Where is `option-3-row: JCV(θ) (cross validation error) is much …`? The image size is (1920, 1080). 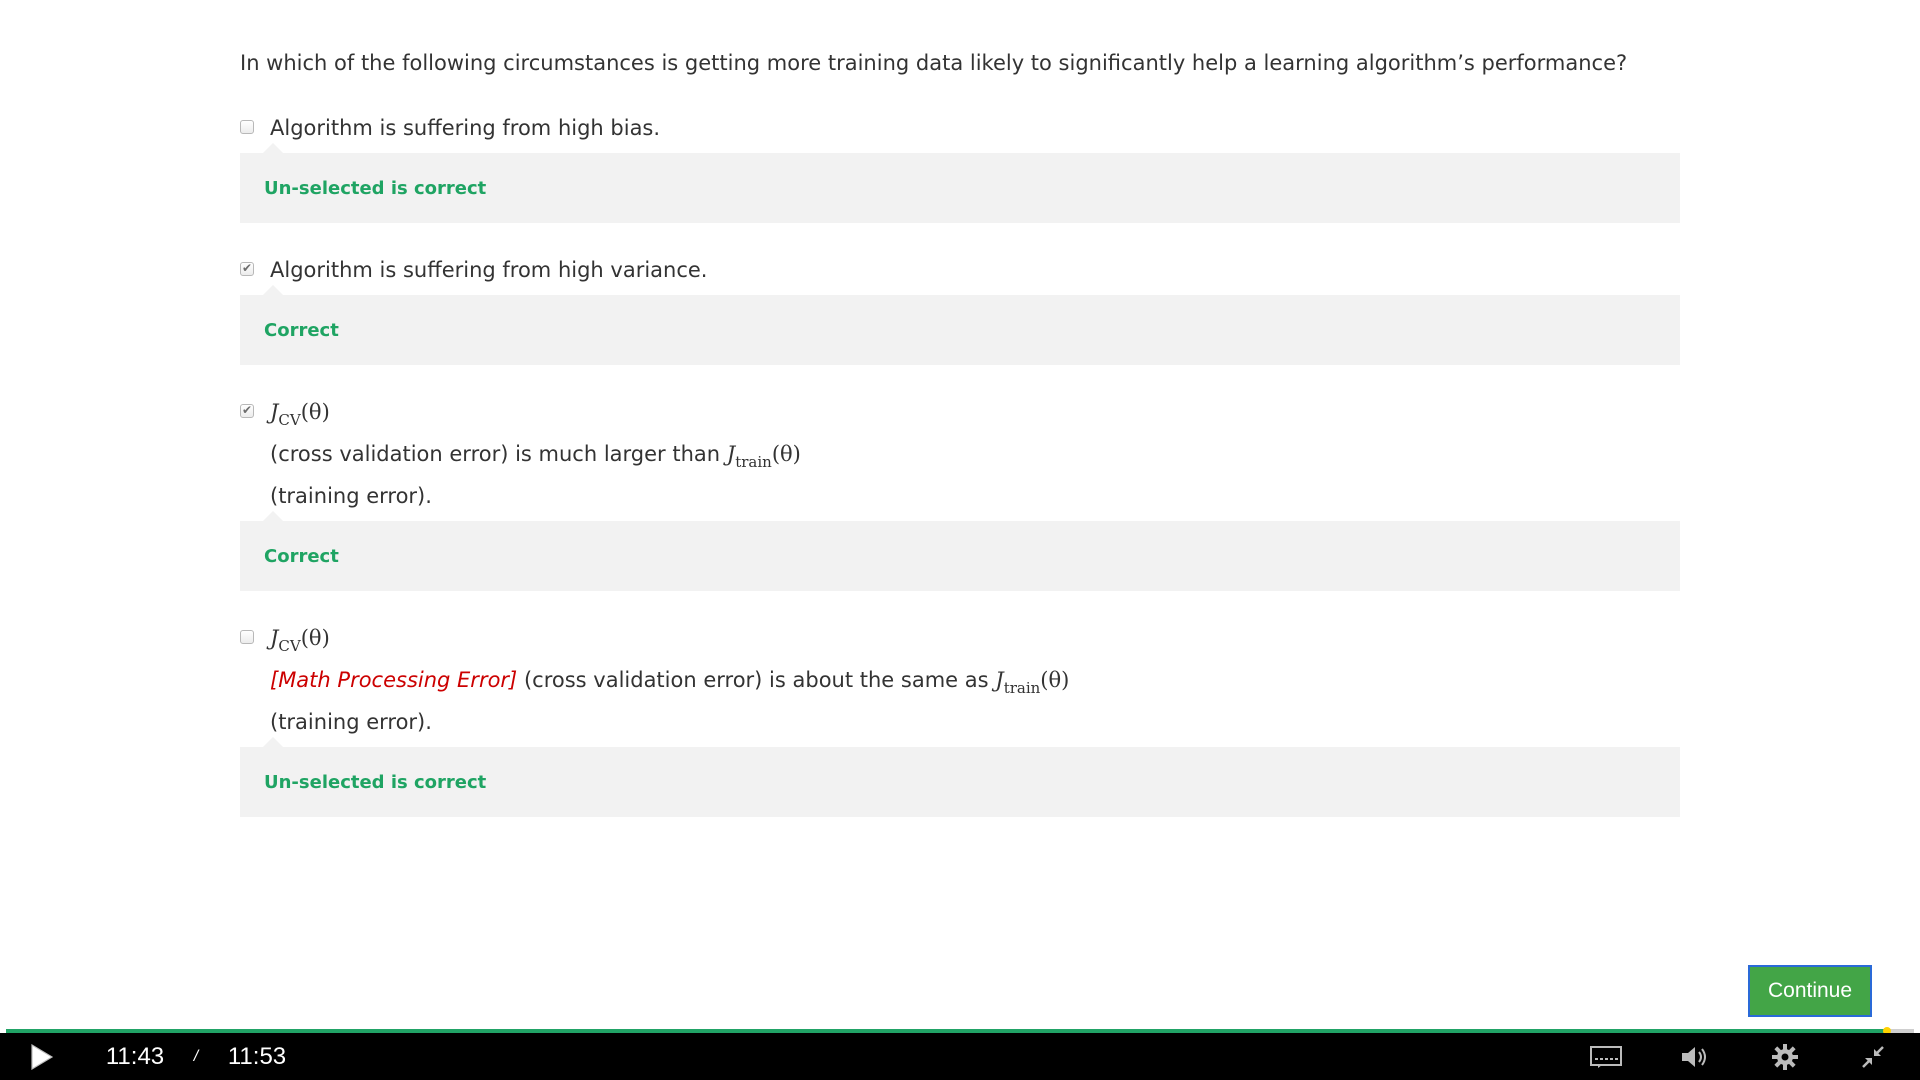 option-3-row: JCV(θ) (cross validation error) is much … is located at coordinates (960, 458).